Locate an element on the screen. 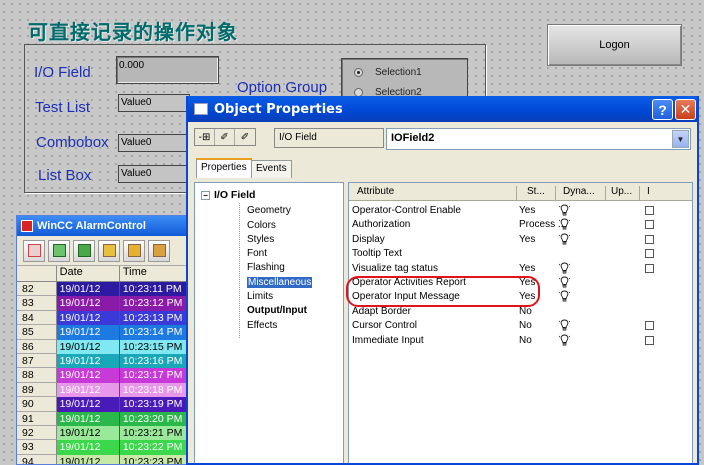 The height and width of the screenshot is (465, 704). alarm-toolbar-lock2-icon is located at coordinates (134, 250).